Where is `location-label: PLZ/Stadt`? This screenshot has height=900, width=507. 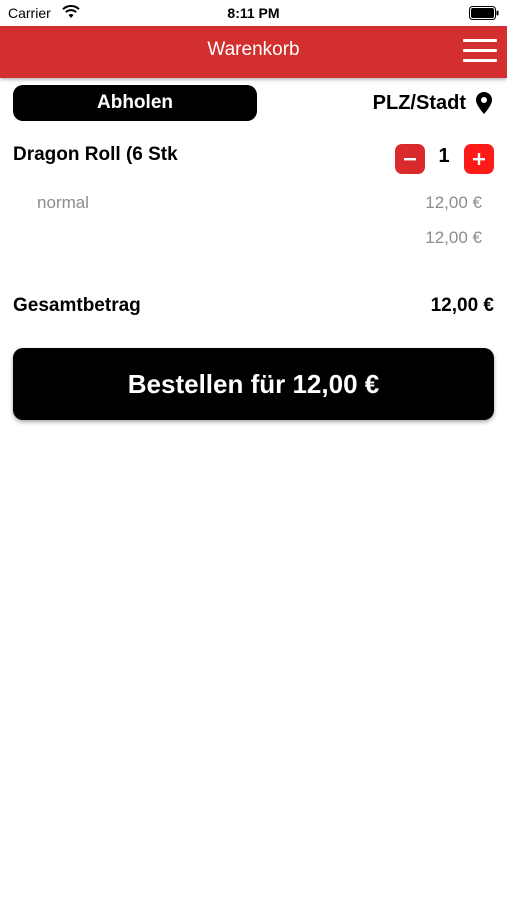
location-label: PLZ/Stadt is located at coordinates (419, 102).